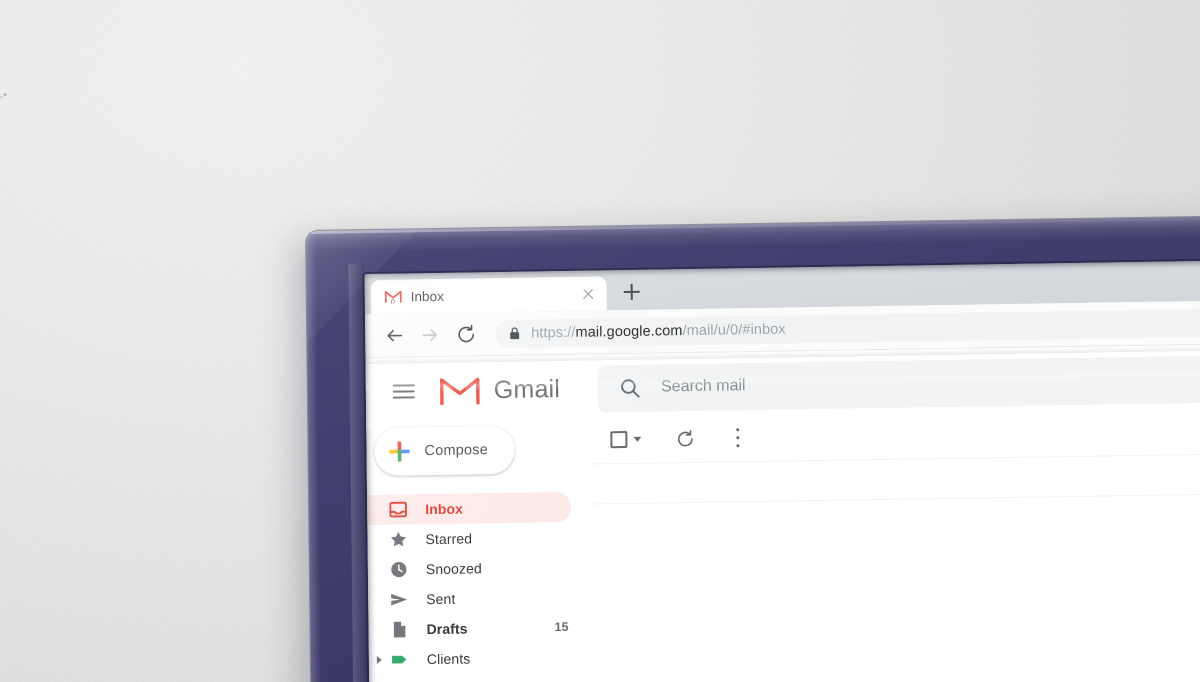  What do you see at coordinates (400, 659) in the screenshot?
I see `label-icon` at bounding box center [400, 659].